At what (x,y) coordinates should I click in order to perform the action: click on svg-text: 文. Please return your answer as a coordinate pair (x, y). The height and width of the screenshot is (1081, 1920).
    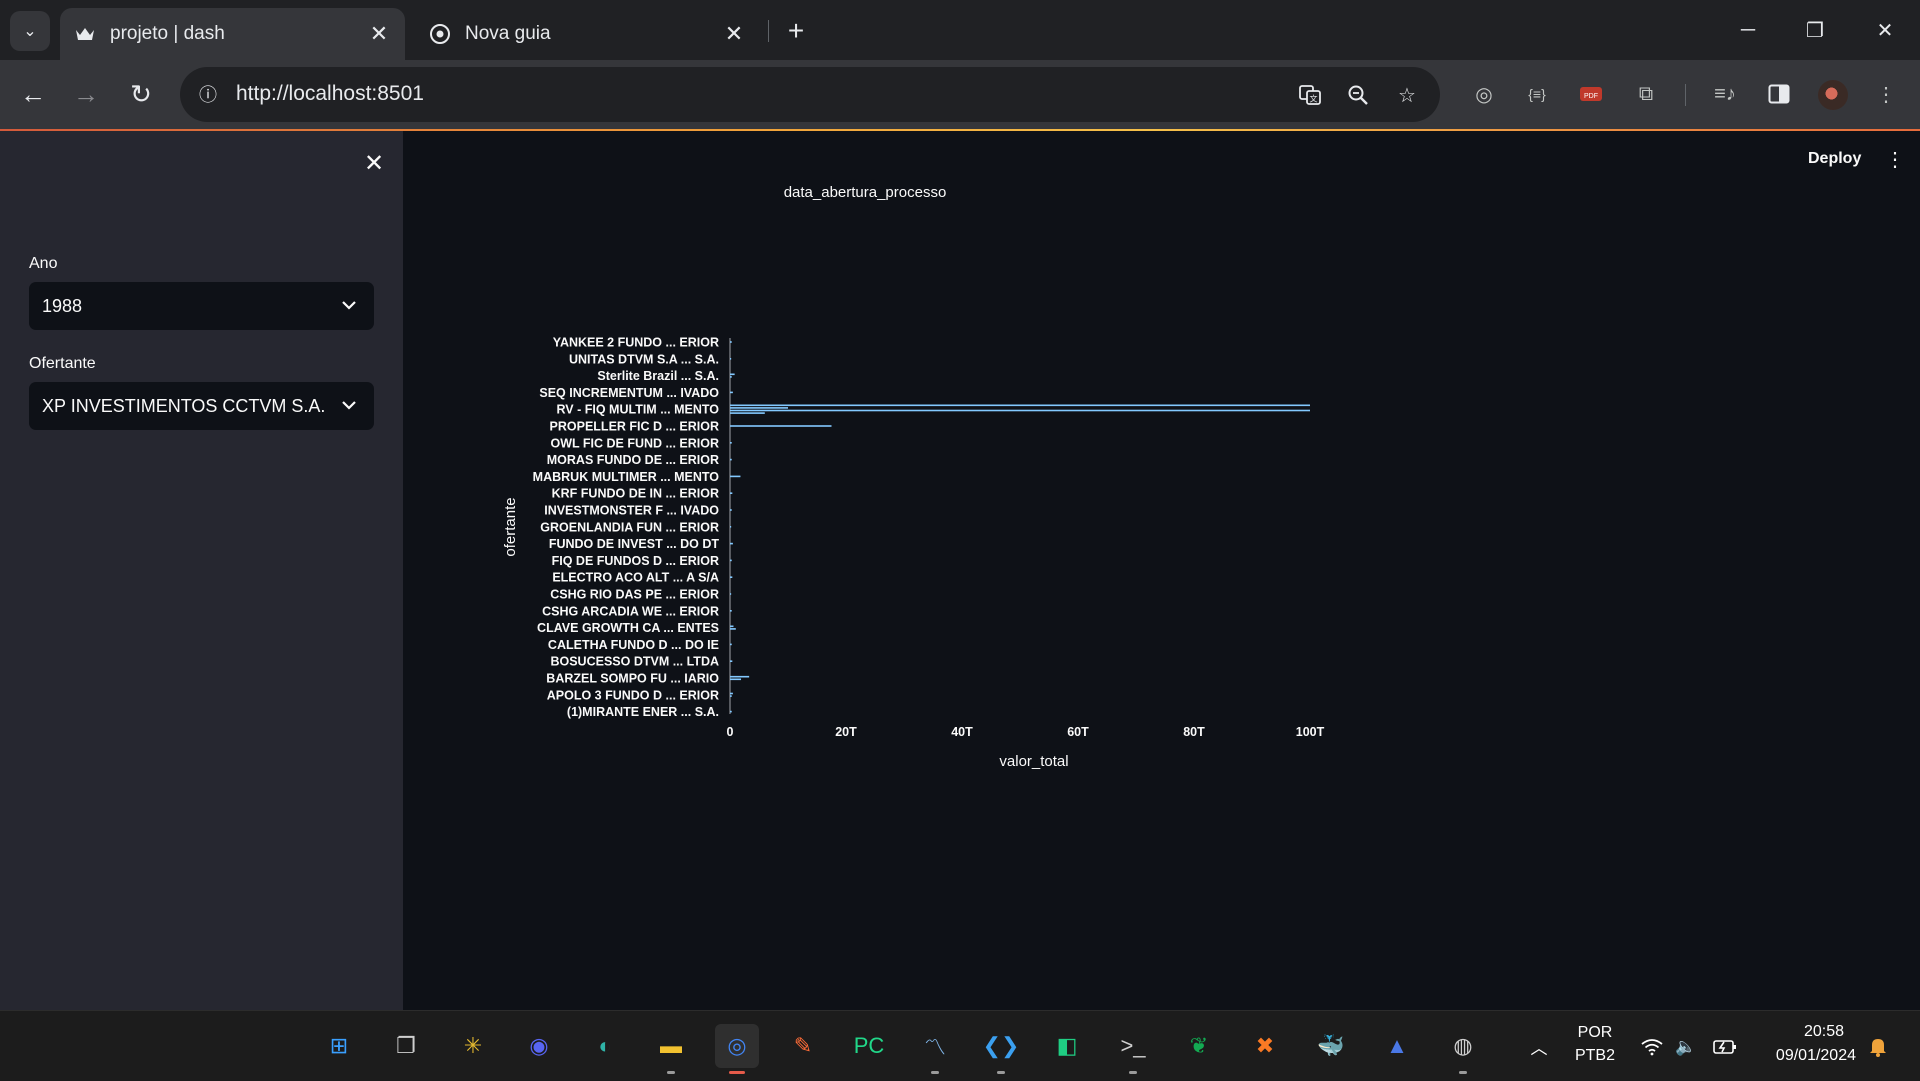
    Looking at the image, I should click on (1314, 99).